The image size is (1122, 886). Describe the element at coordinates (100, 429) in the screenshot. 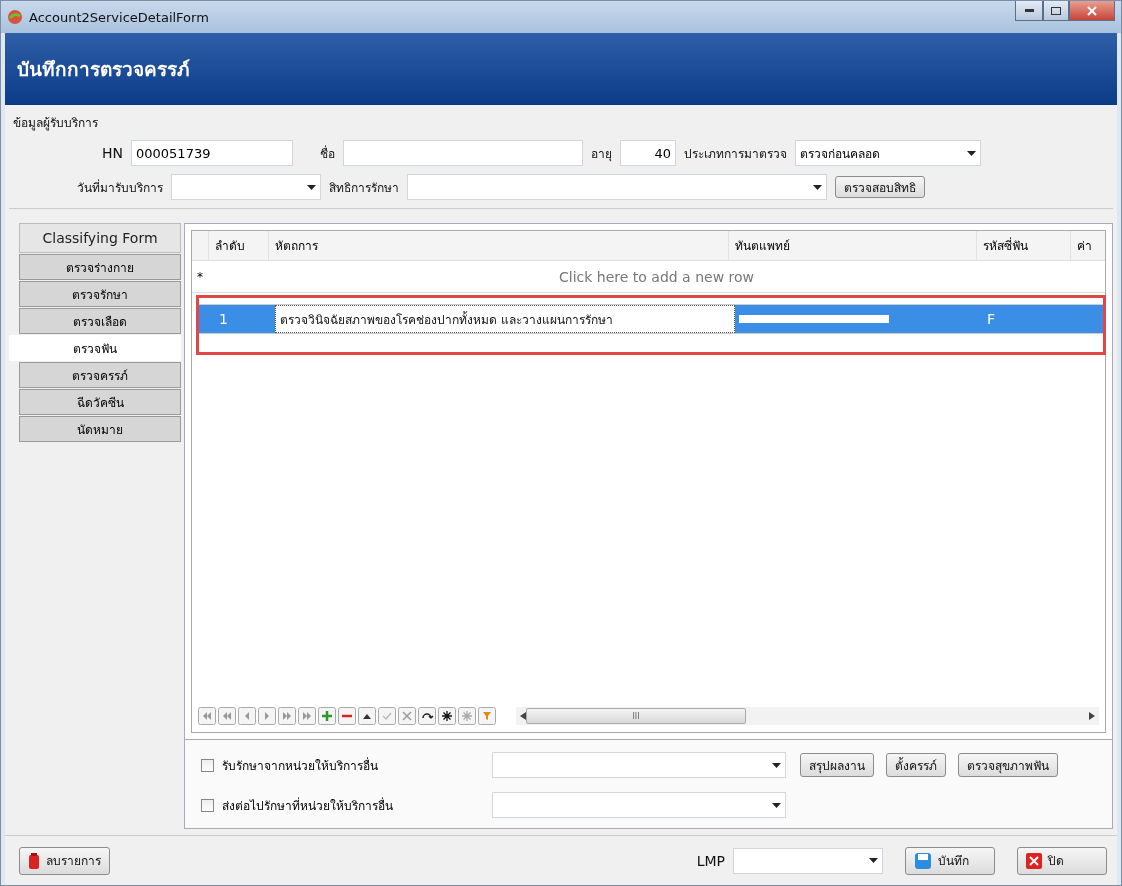

I see `sidebar-tab: นัดหมาย` at that location.